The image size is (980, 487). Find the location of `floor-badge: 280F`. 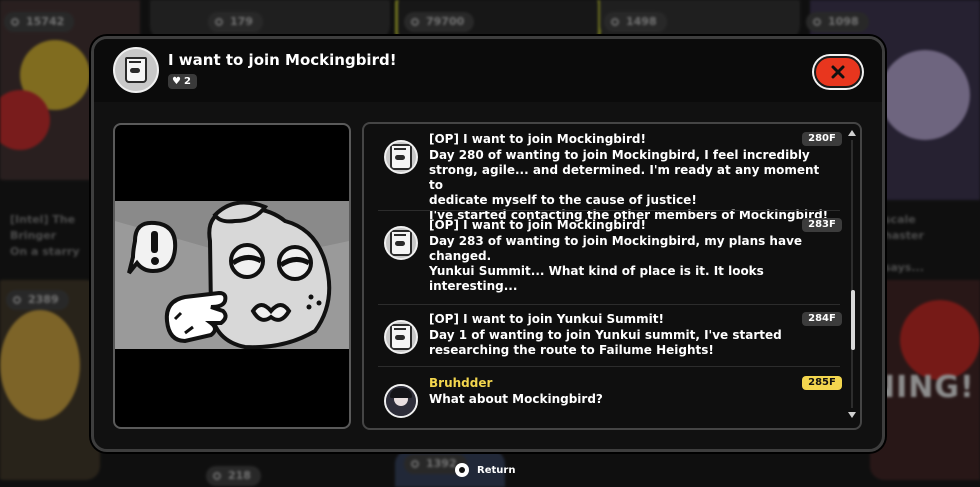

floor-badge: 280F is located at coordinates (822, 139).